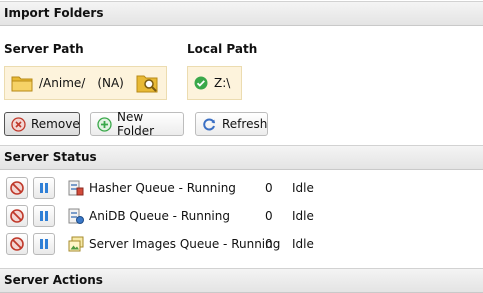 This screenshot has width=483, height=293. Describe the element at coordinates (159, 216) in the screenshot. I see `queue-name: AniDB Queue - Running` at that location.